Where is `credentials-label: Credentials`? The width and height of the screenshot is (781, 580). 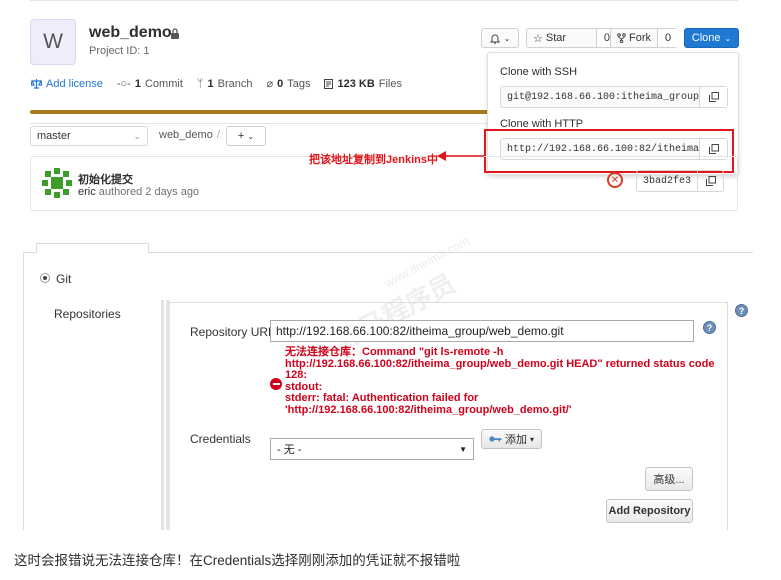 credentials-label: Credentials is located at coordinates (220, 439).